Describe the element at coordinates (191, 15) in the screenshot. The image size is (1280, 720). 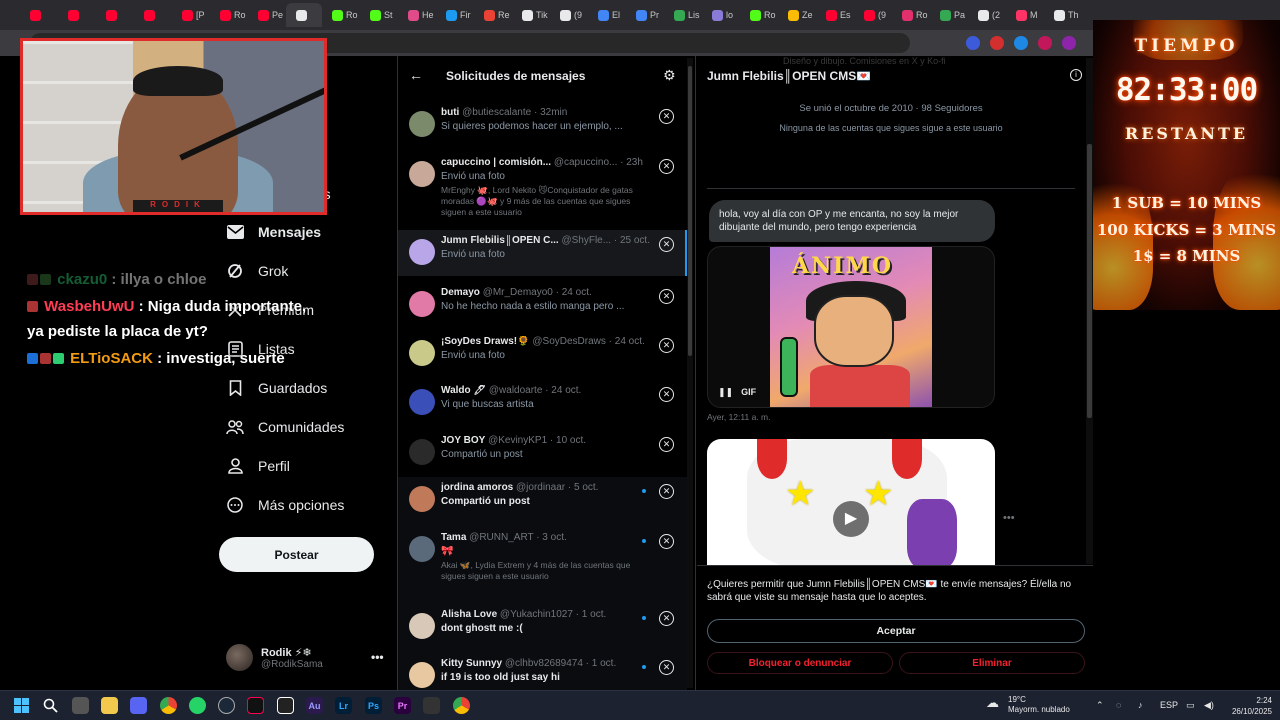
I see `browser-tab: [P` at that location.